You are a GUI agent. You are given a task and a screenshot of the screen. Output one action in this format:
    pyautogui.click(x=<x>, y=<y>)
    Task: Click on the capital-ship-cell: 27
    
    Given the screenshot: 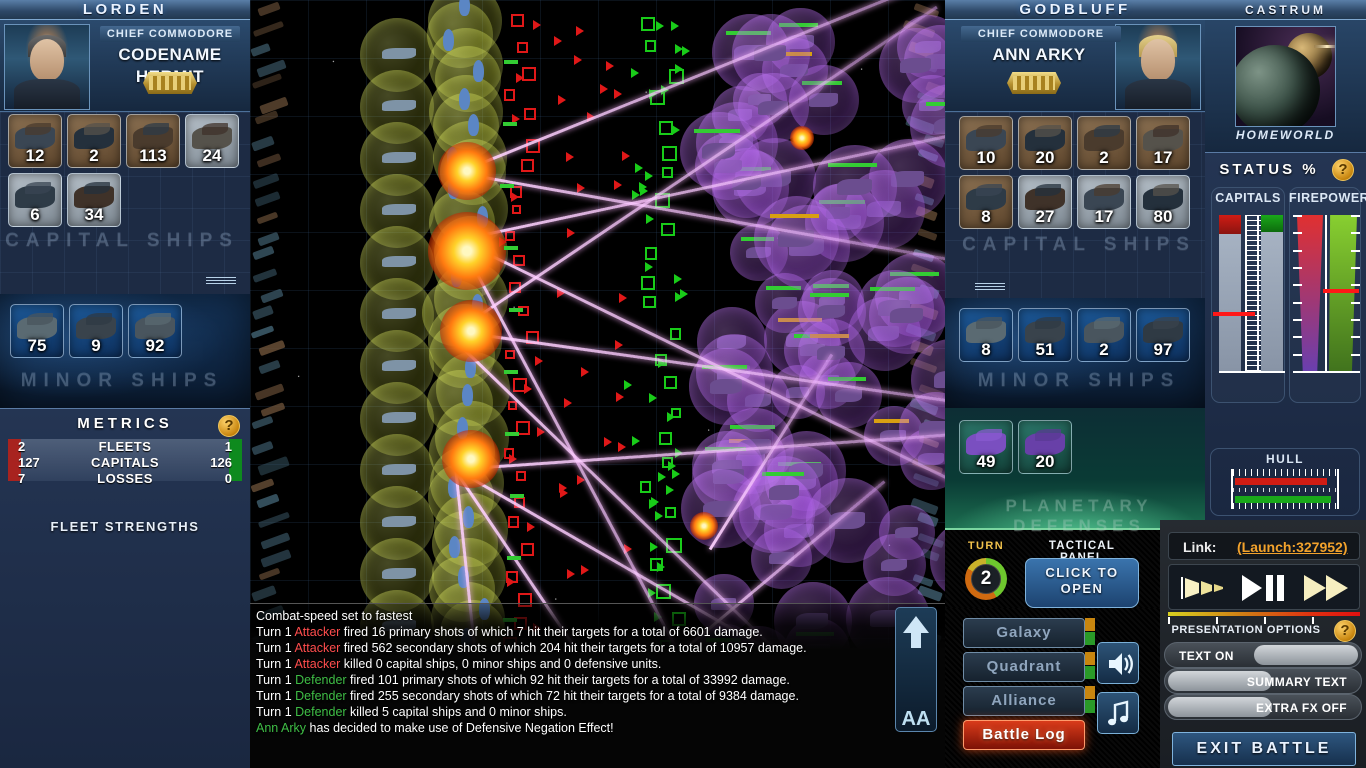 What is the action you would take?
    pyautogui.click(x=1045, y=202)
    